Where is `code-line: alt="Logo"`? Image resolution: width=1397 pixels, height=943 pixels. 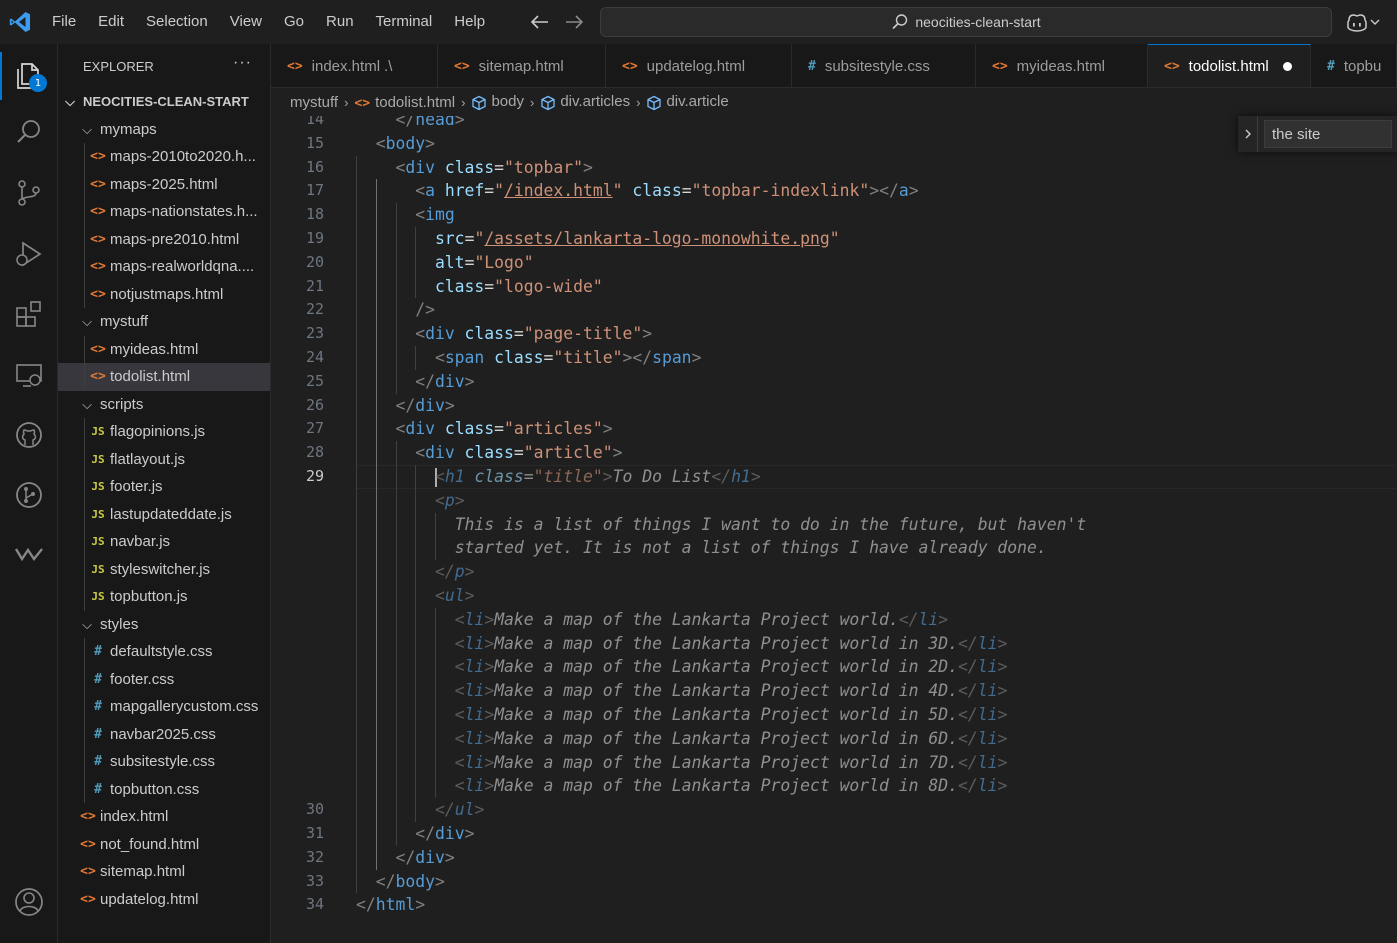
code-line: alt="Logo" is located at coordinates (445, 263).